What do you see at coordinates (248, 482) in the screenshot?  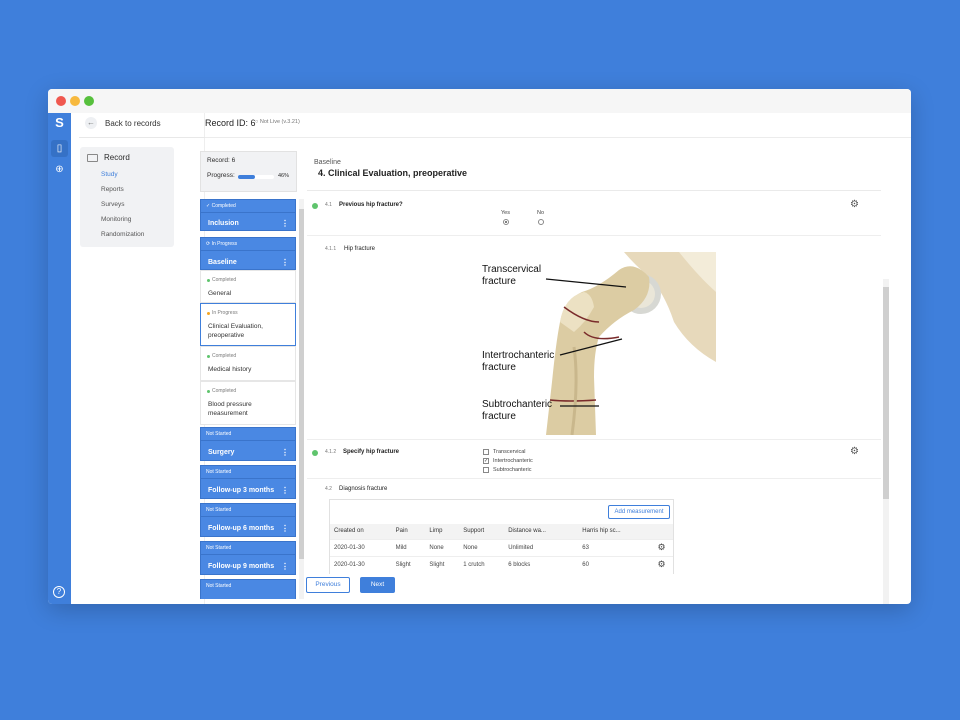 I see `step-follow-up-3: Not Started Follow-up 3 months ⋮` at bounding box center [248, 482].